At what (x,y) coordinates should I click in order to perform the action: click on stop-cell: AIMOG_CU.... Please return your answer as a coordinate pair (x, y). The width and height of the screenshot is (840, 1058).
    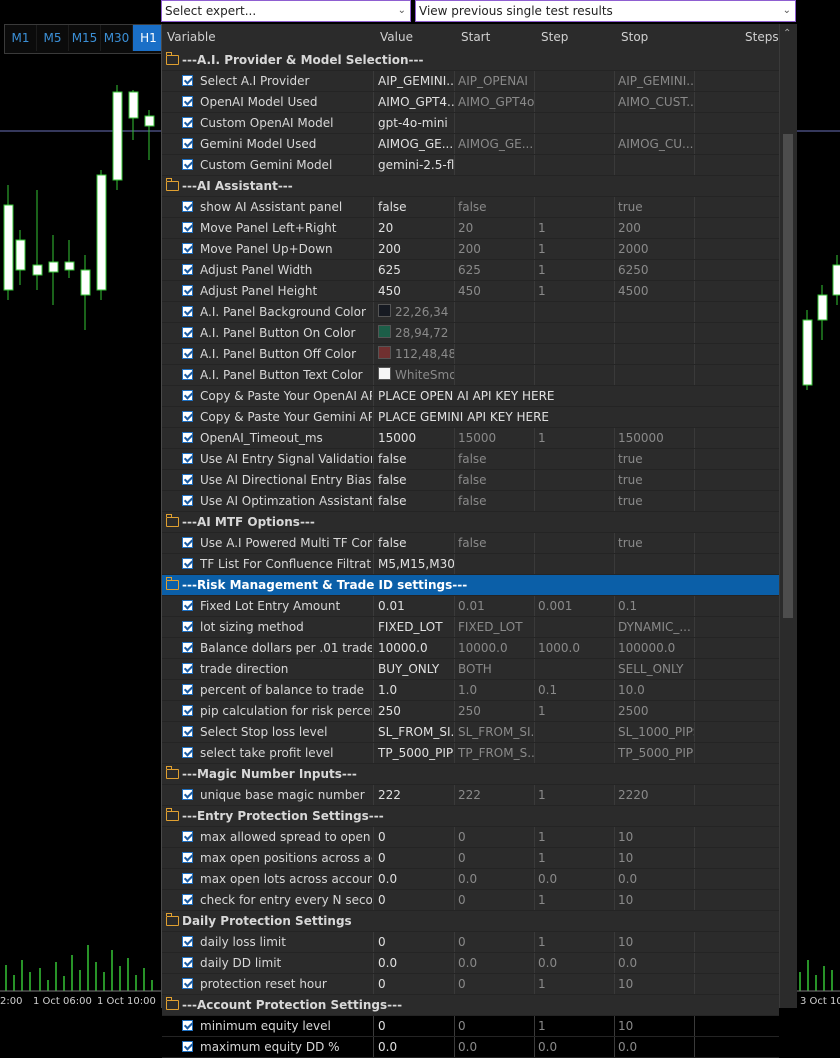
    Looking at the image, I should click on (655, 144).